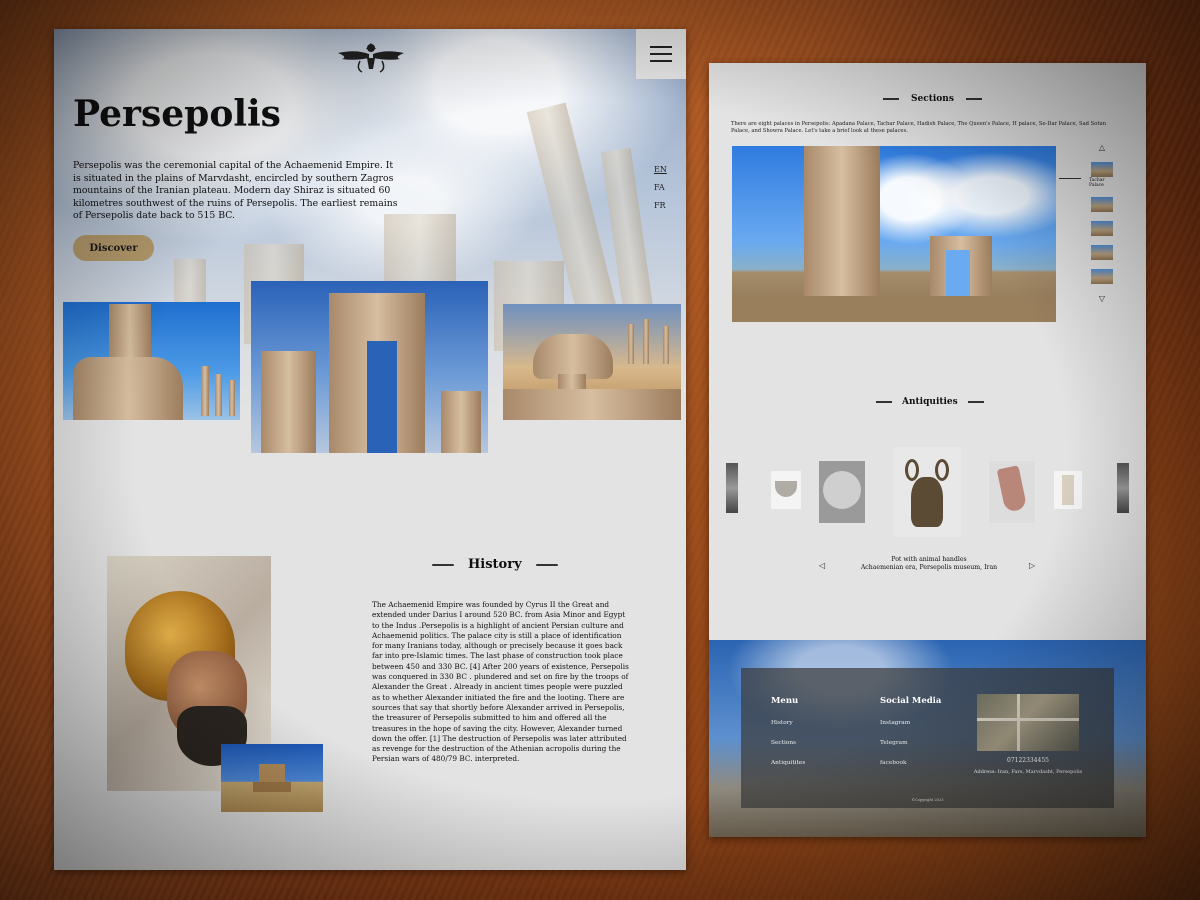 The width and height of the screenshot is (1200, 900). What do you see at coordinates (910, 763) in the screenshot?
I see `footer-link-facebook: facebook` at bounding box center [910, 763].